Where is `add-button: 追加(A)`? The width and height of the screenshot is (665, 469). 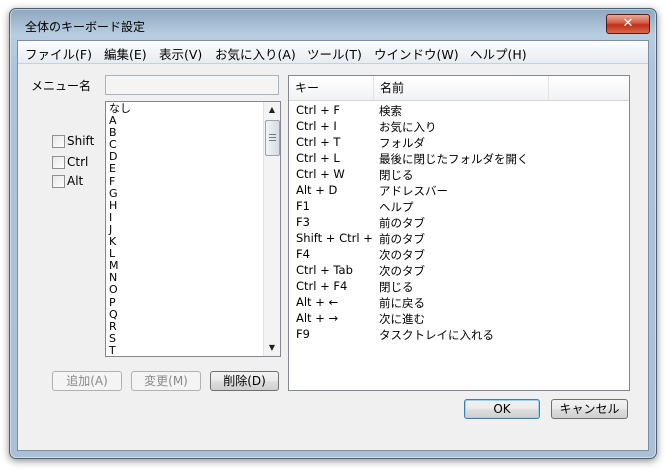
add-button: 追加(A) is located at coordinates (87, 381).